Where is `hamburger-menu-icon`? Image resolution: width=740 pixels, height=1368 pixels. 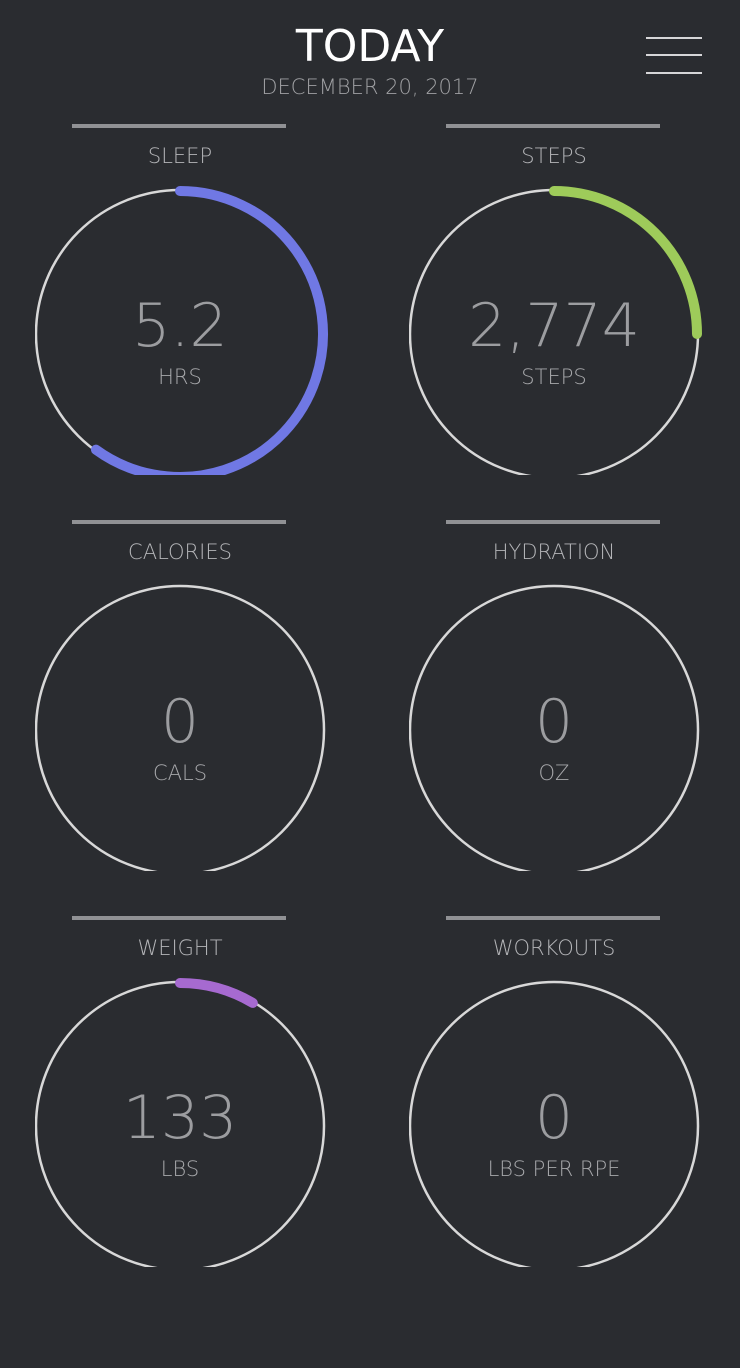
hamburger-menu-icon is located at coordinates (674, 57).